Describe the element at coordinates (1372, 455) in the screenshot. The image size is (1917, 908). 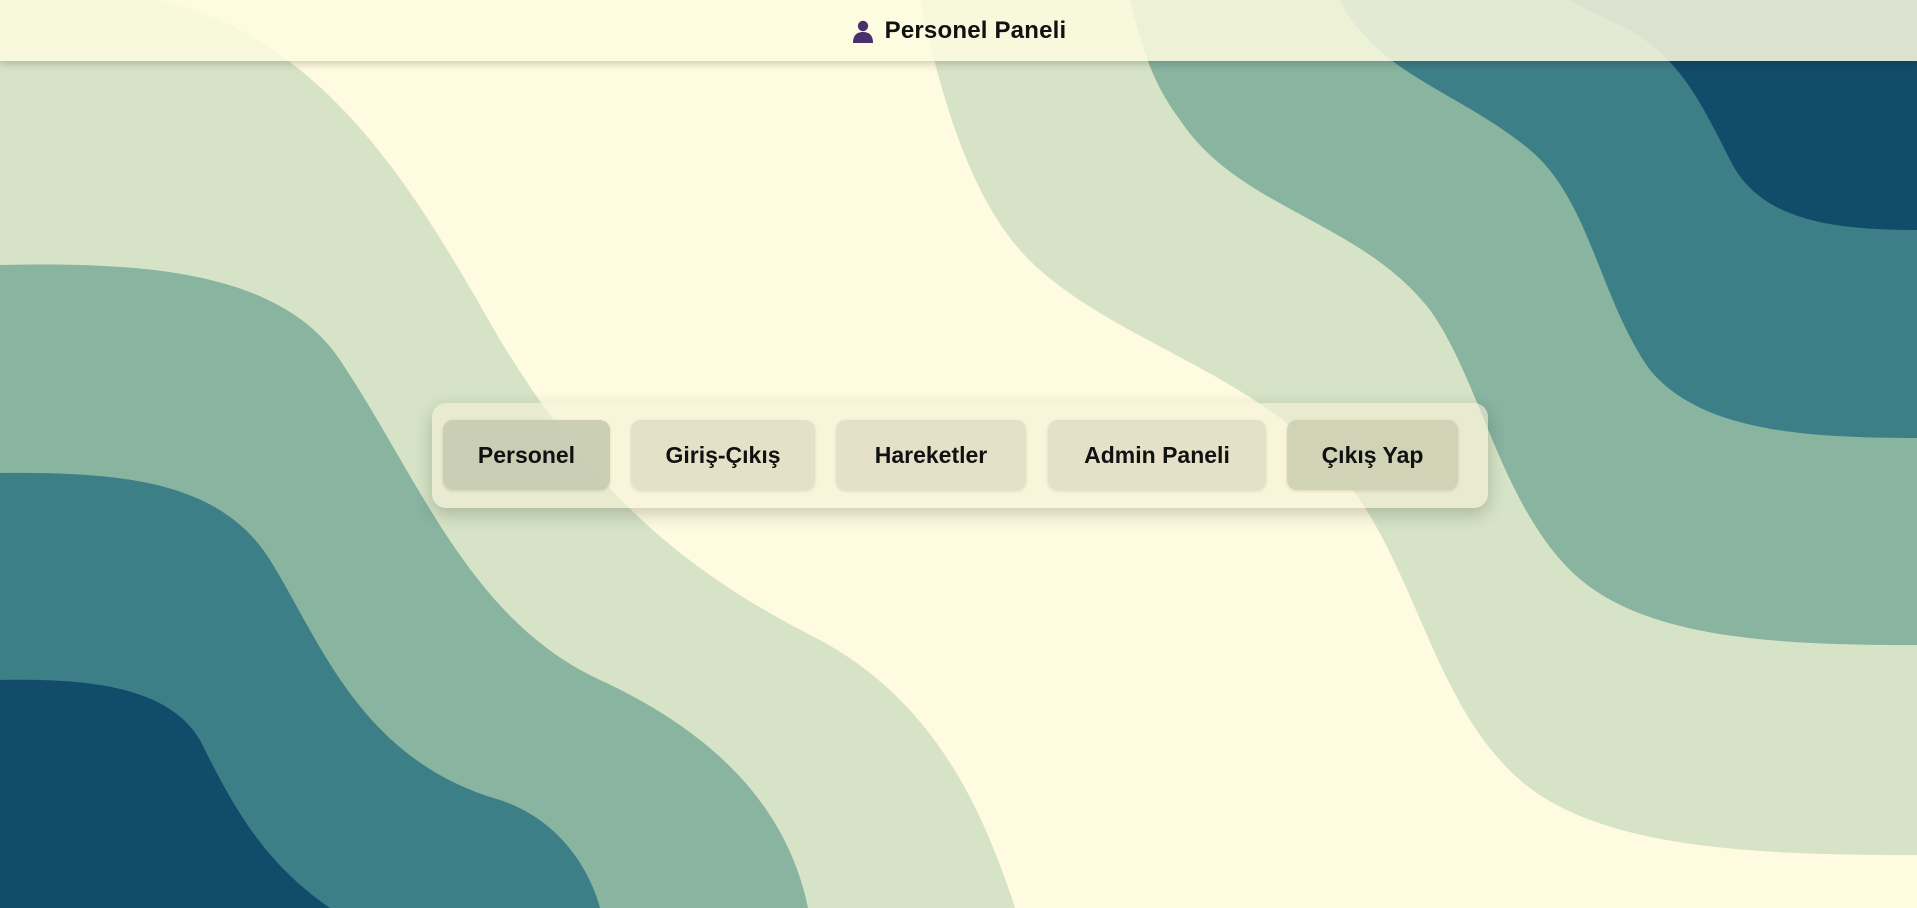
I see `logout-button: Çıkış Yap` at that location.